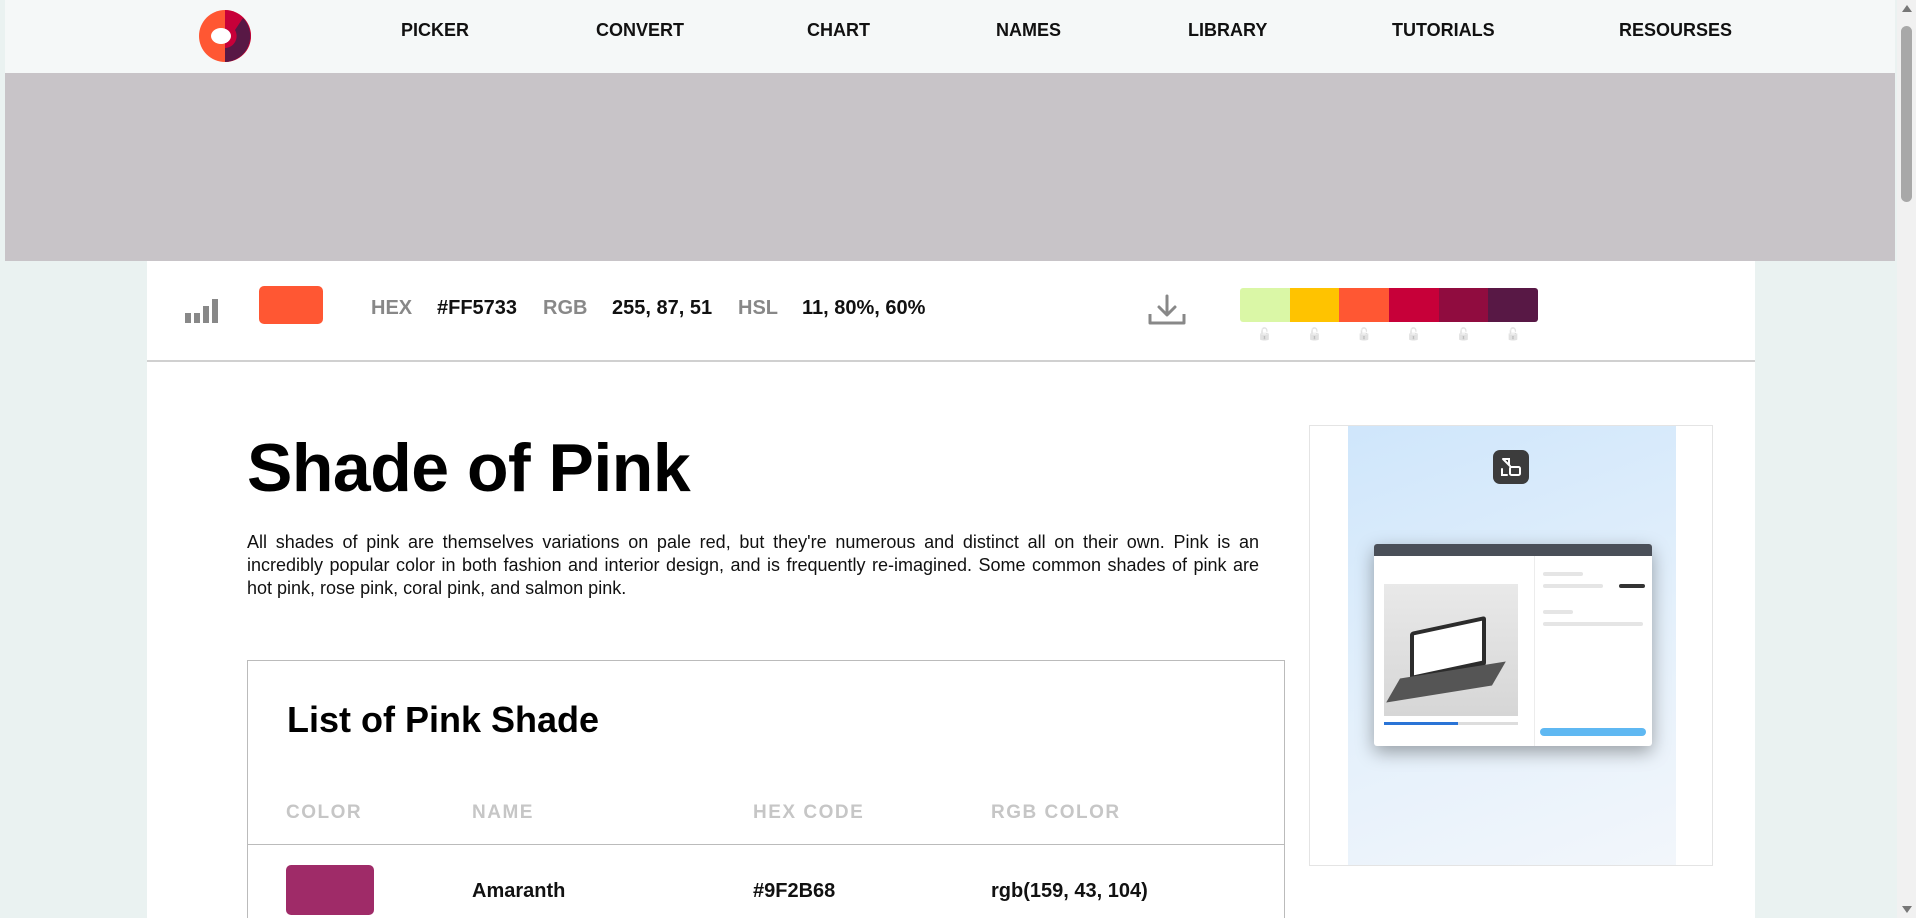 This screenshot has height=918, width=1916. I want to click on row-color-swatch, so click(330, 890).